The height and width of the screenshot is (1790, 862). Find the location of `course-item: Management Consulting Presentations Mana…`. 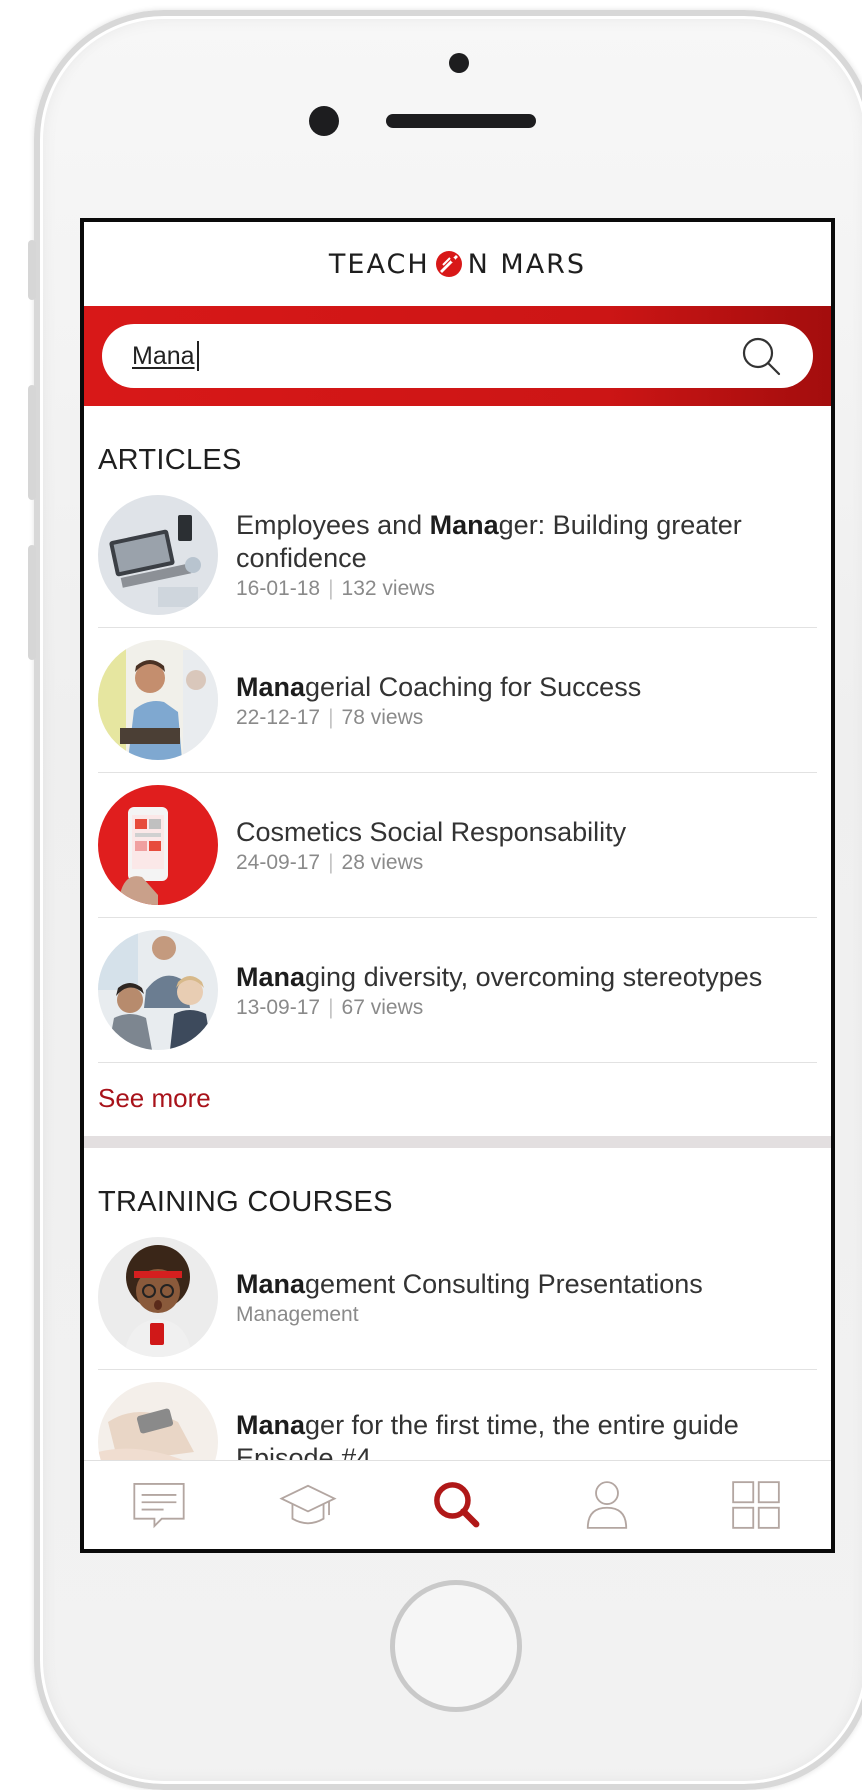

course-item: Management Consulting Presentations Mana… is located at coordinates (457, 1303).